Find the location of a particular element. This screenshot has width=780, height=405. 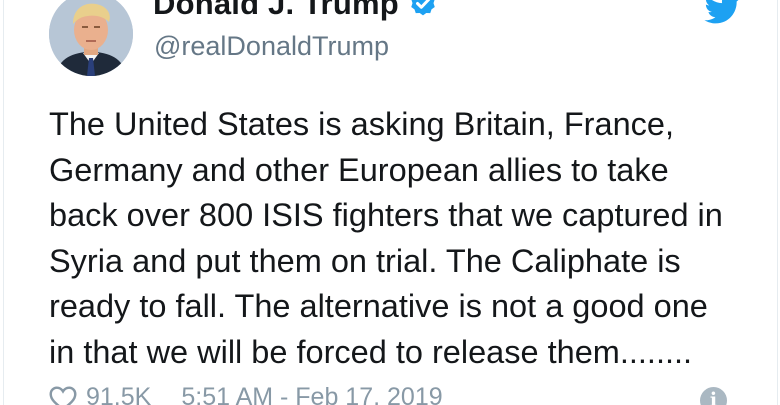

card-border-left is located at coordinates (3, 202).